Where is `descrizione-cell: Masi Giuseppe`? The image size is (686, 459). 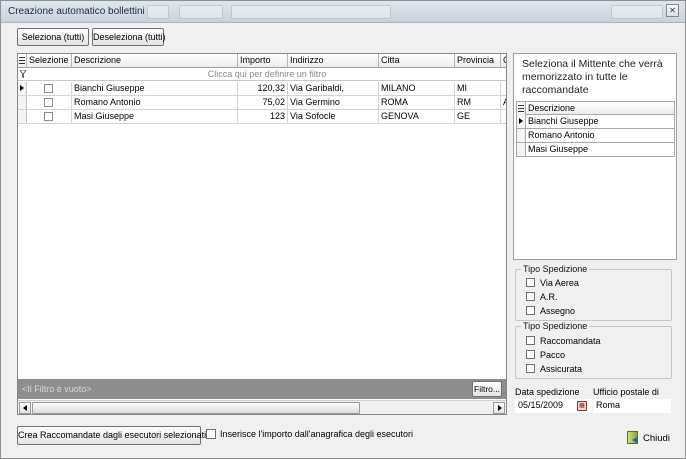
descrizione-cell: Masi Giuseppe is located at coordinates (155, 116).